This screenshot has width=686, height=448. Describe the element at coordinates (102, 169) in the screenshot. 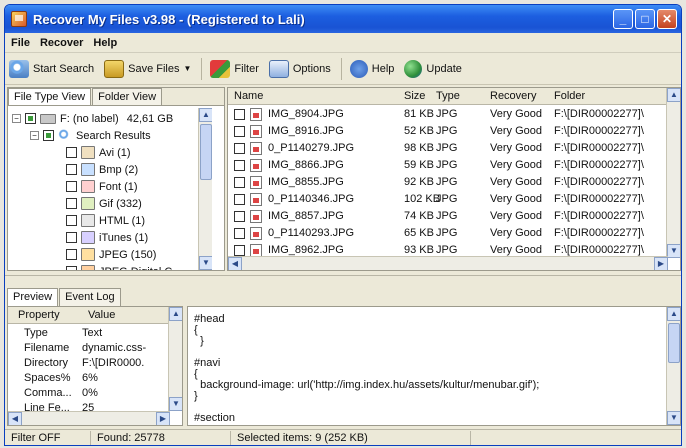

I see `tree-type-item: Bmp (2)` at that location.